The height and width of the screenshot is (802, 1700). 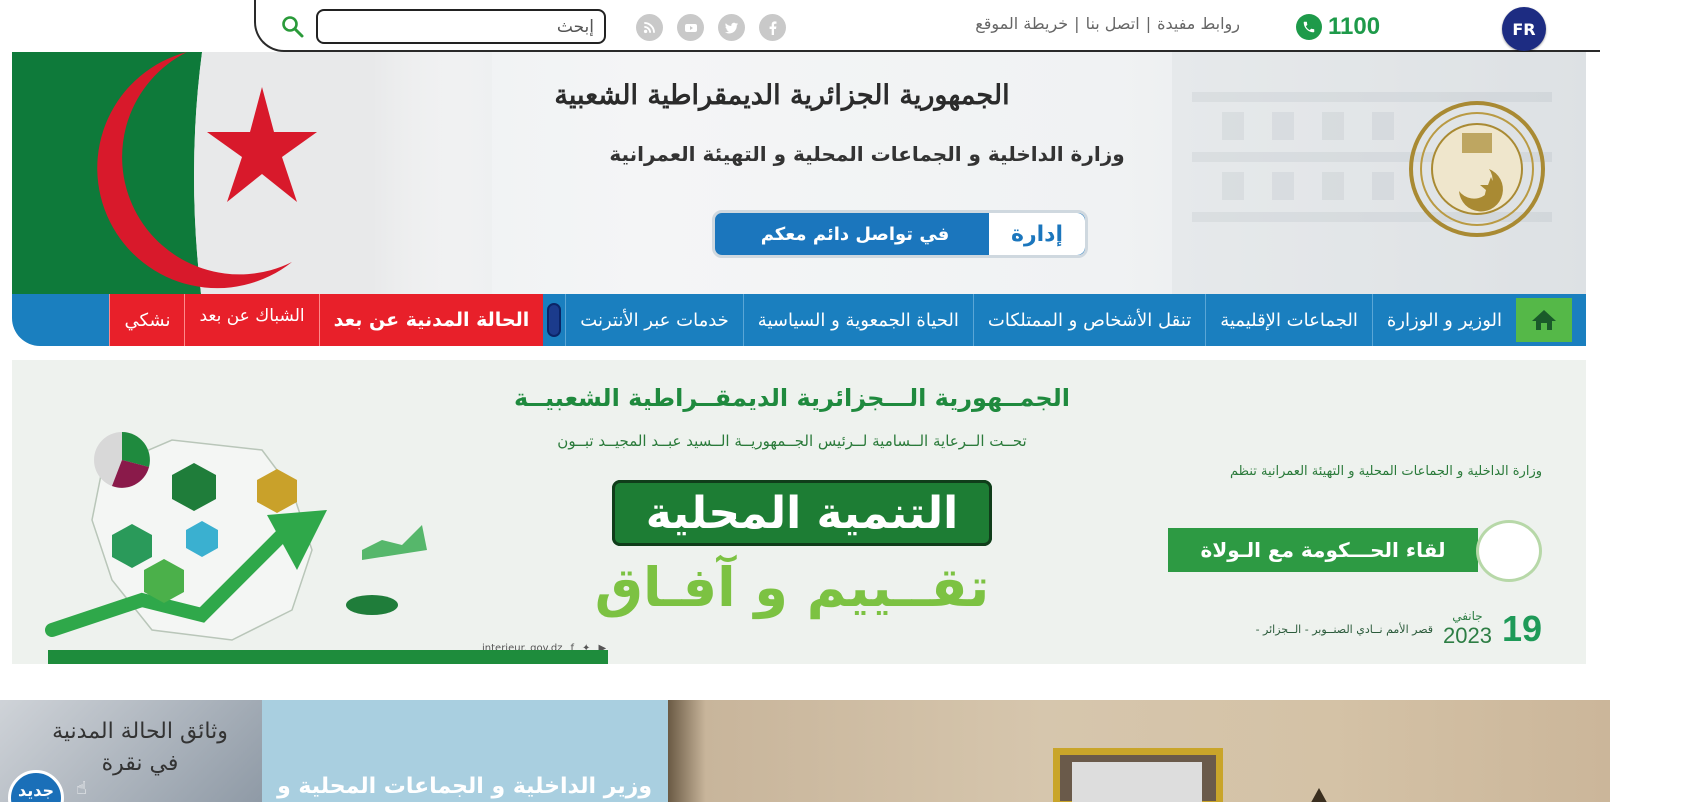 I want to click on date-place: قصر الأمم نــادي الصنــوبر - الــجزائر -, so click(x=1344, y=629).